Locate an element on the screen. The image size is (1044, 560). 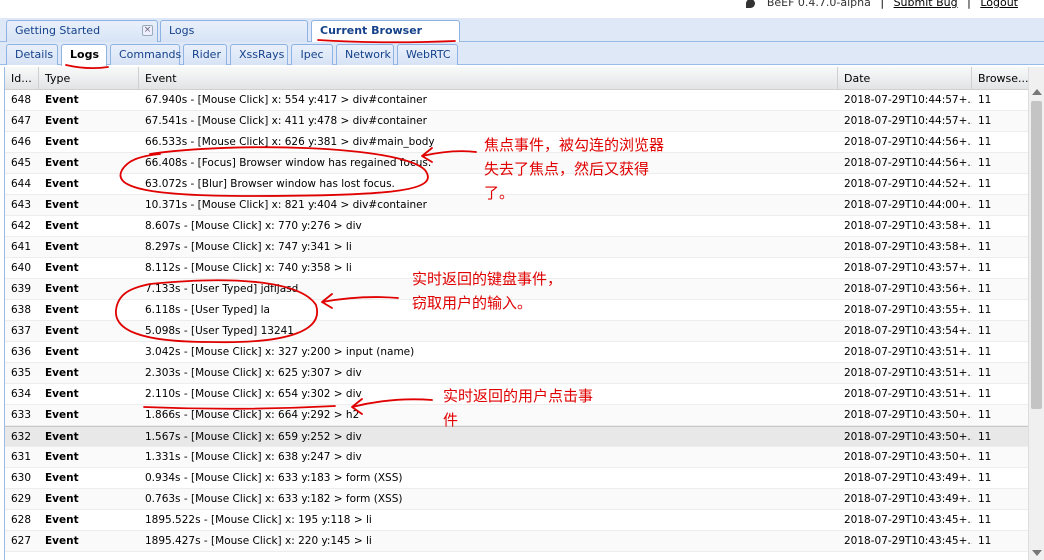
cell-id: 645 is located at coordinates (21, 163).